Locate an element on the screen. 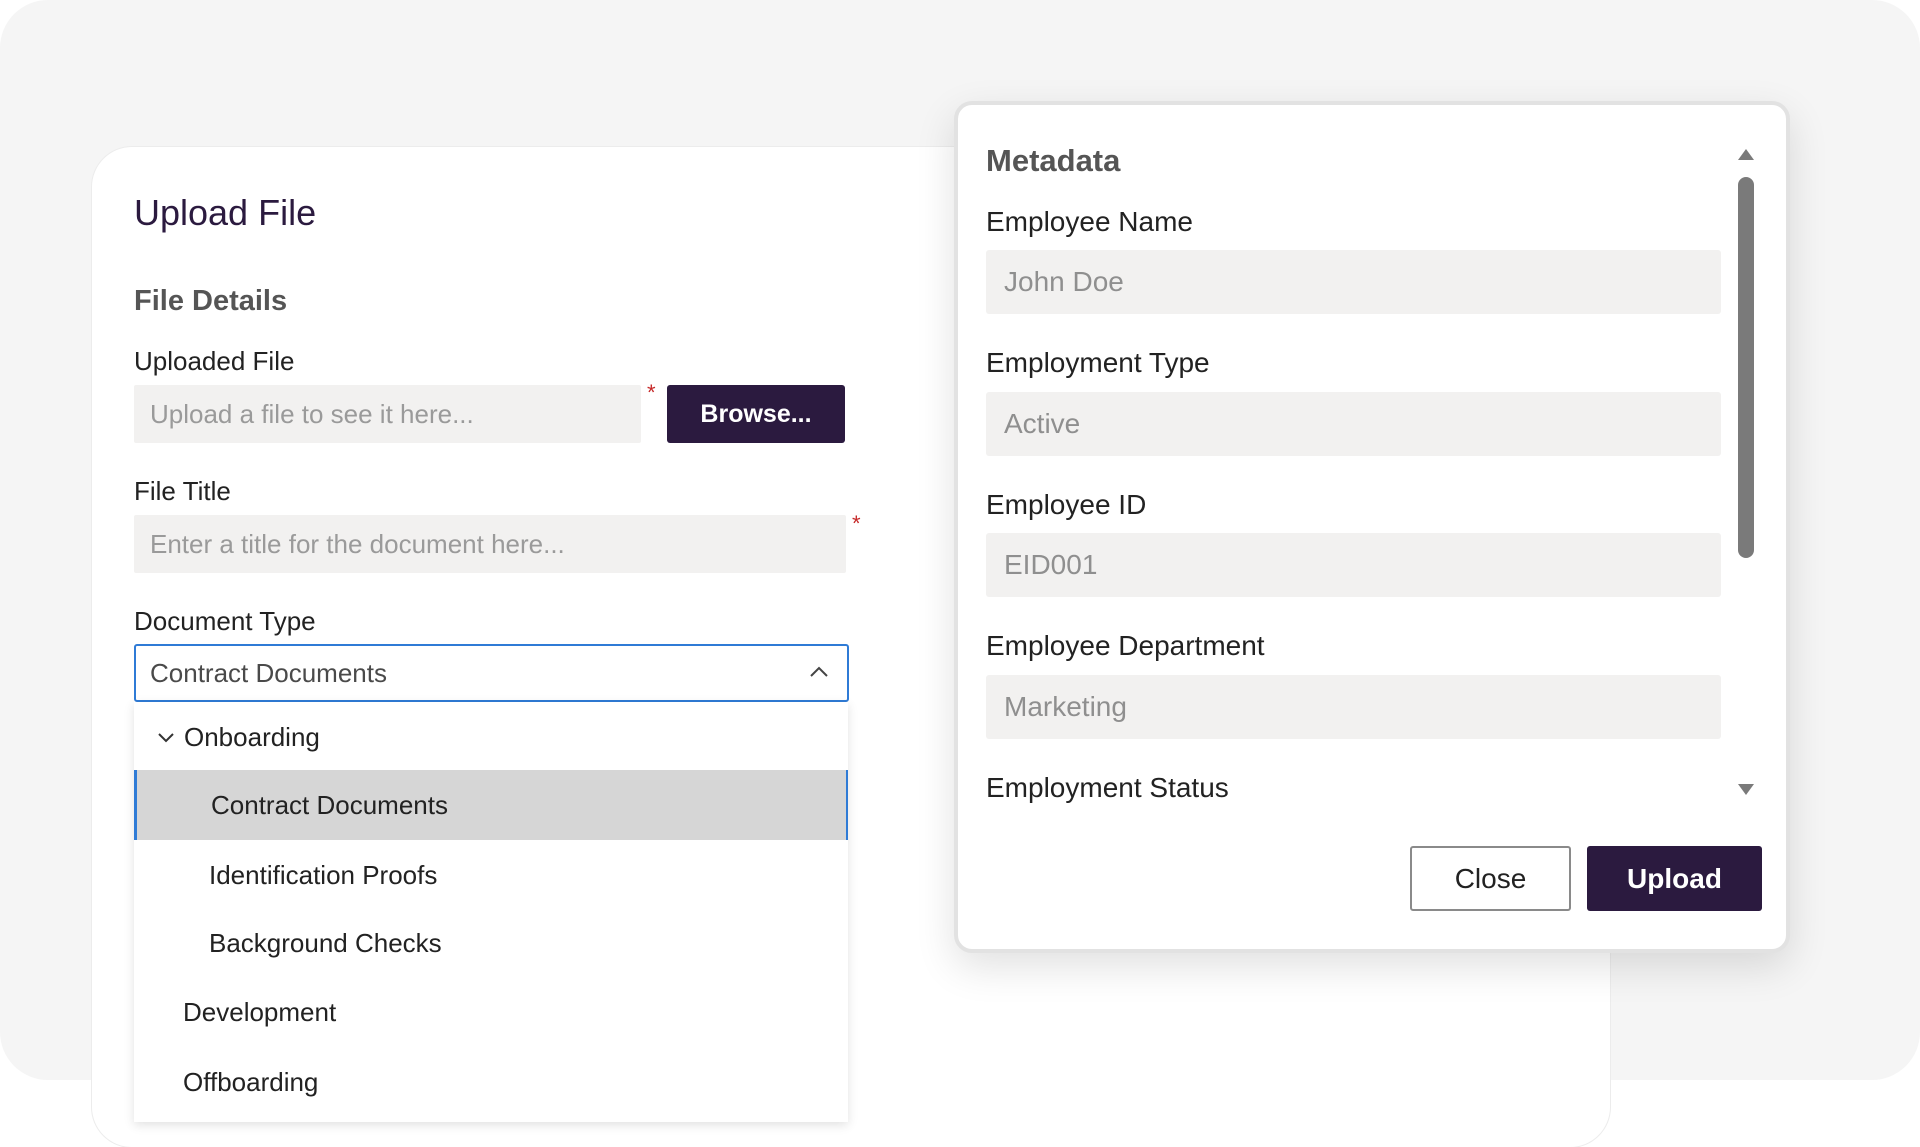  dropdown-item-label: Background Checks is located at coordinates (325, 942).